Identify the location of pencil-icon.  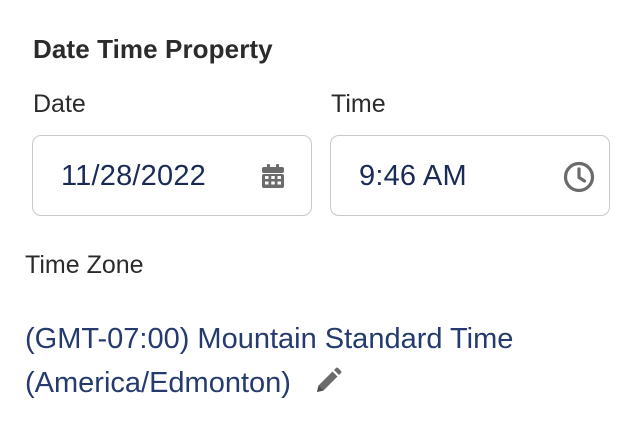
(328, 381).